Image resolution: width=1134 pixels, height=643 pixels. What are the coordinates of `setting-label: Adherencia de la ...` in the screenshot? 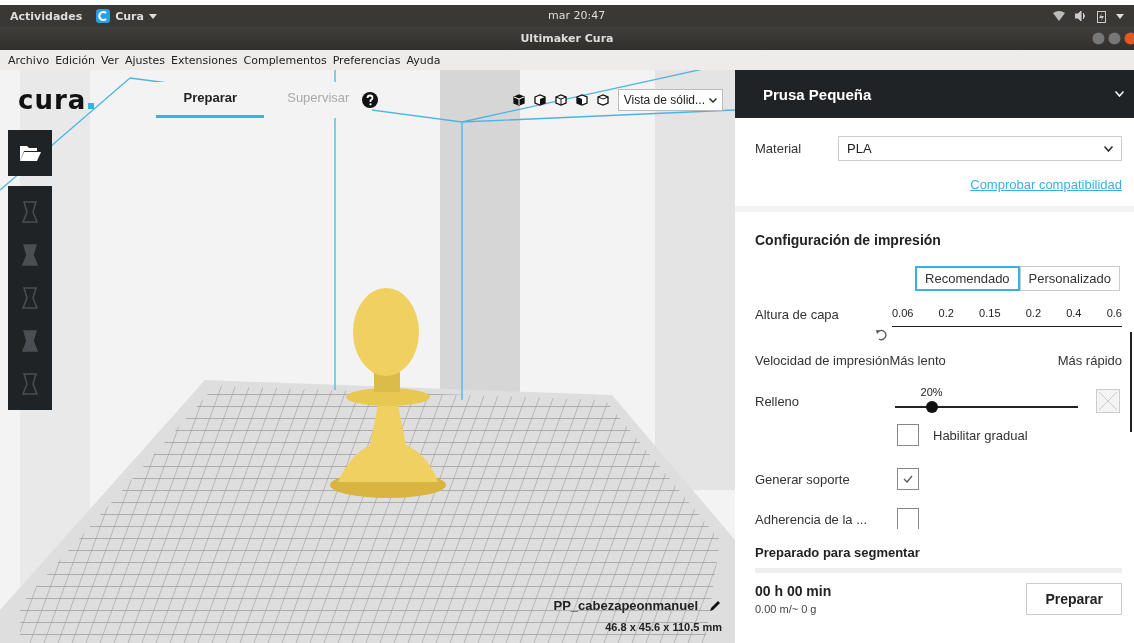 It's located at (812, 519).